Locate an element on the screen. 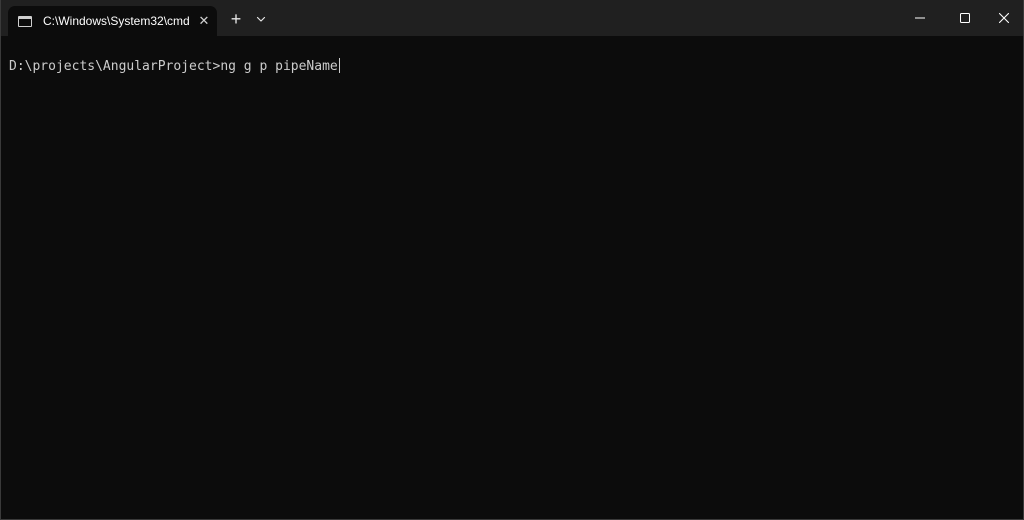  close-window-button is located at coordinates (1002, 18).